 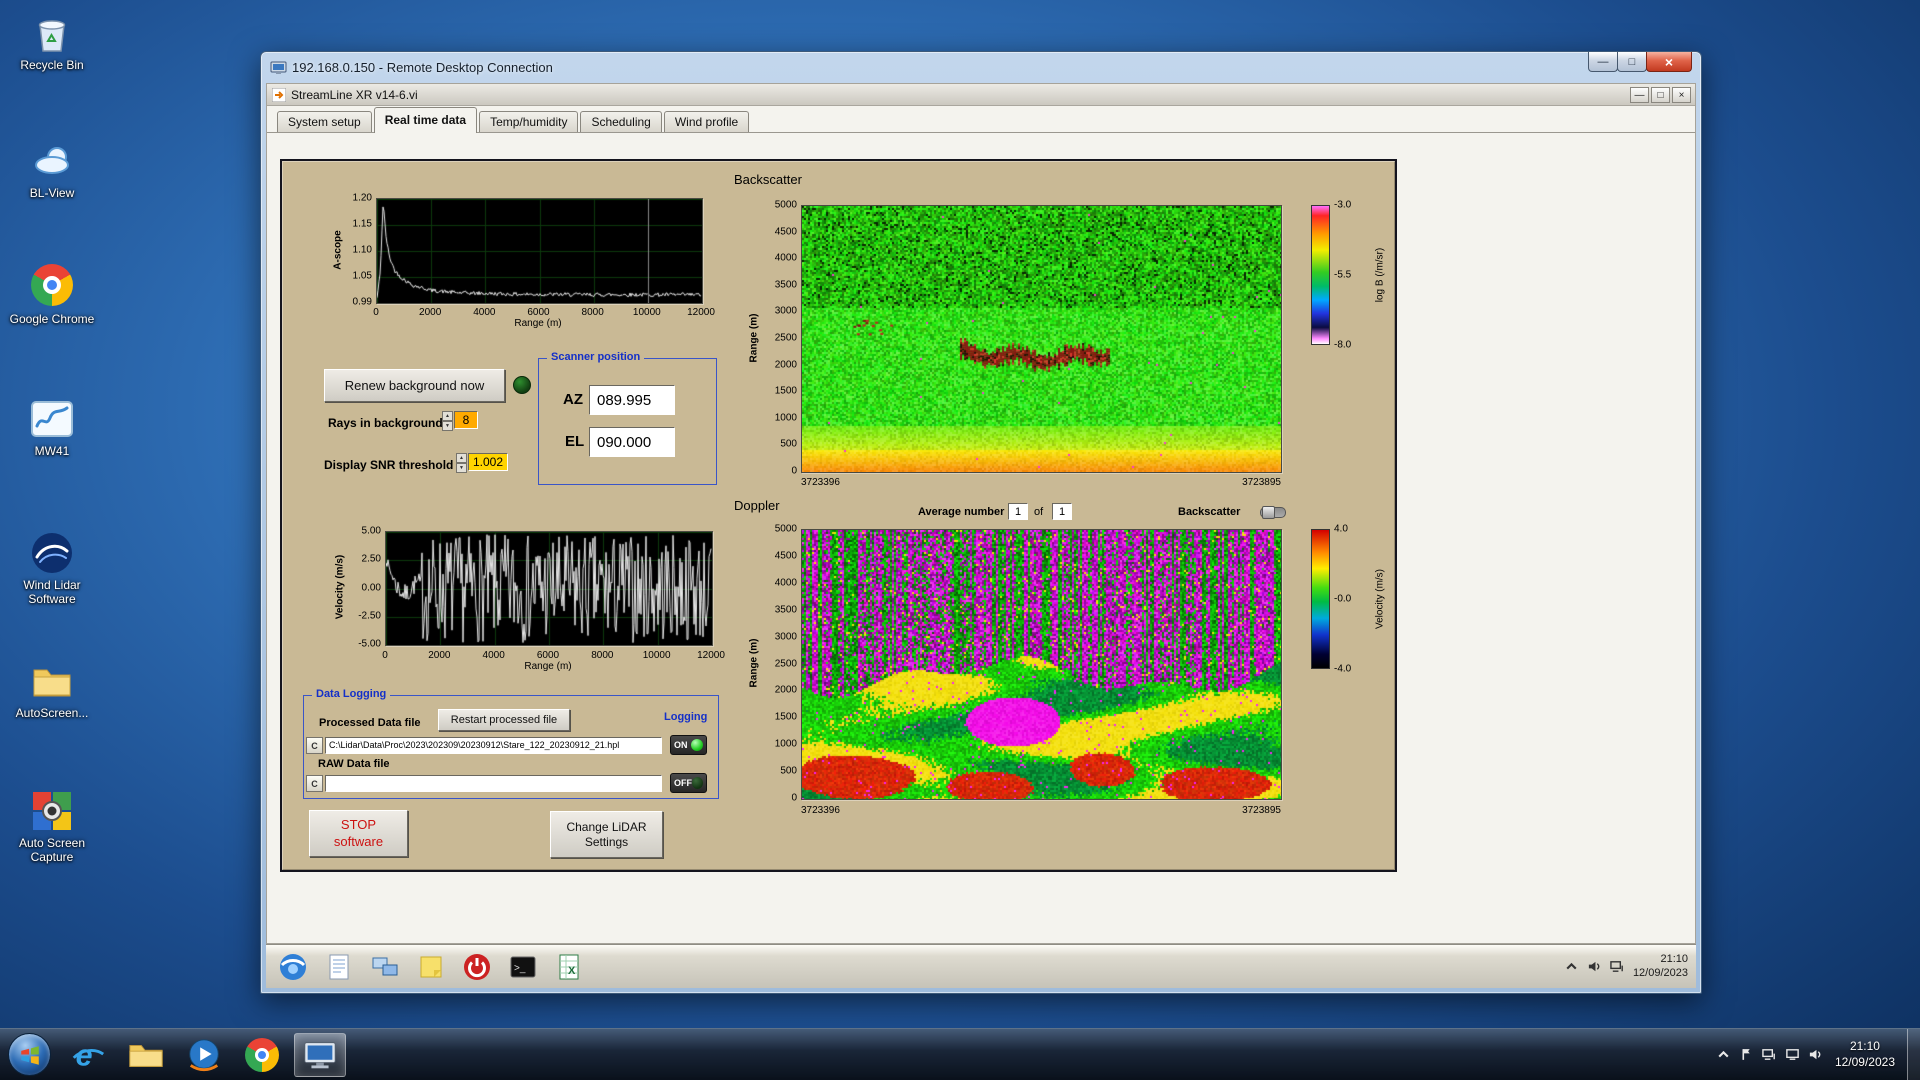 What do you see at coordinates (1261, 810) in the screenshot?
I see `doppler-x-end: 3723895` at bounding box center [1261, 810].